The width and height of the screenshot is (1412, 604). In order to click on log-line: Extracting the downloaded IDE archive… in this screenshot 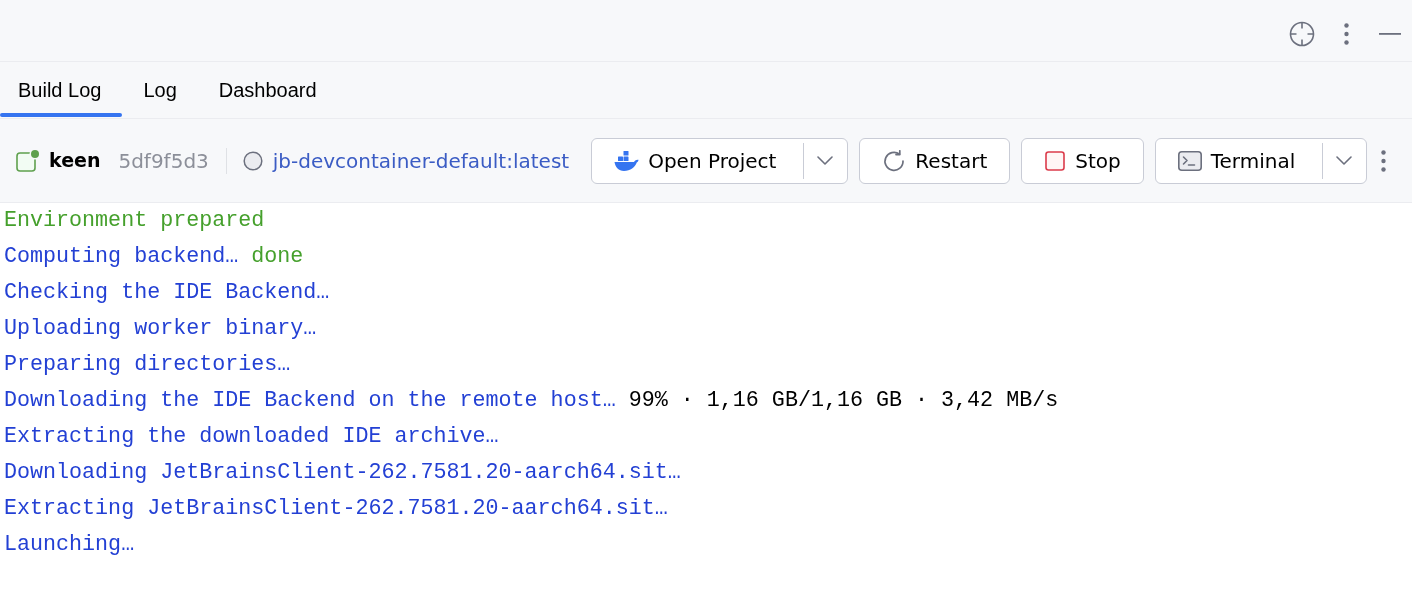, I will do `click(252, 437)`.